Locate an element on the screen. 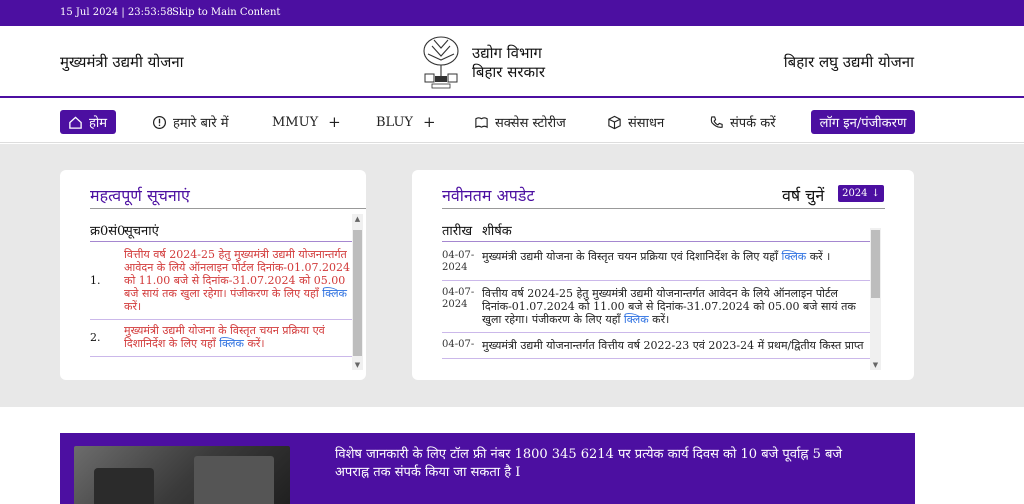  notices-title: महत्वपूर्ण सूचनाएं is located at coordinates (140, 195).